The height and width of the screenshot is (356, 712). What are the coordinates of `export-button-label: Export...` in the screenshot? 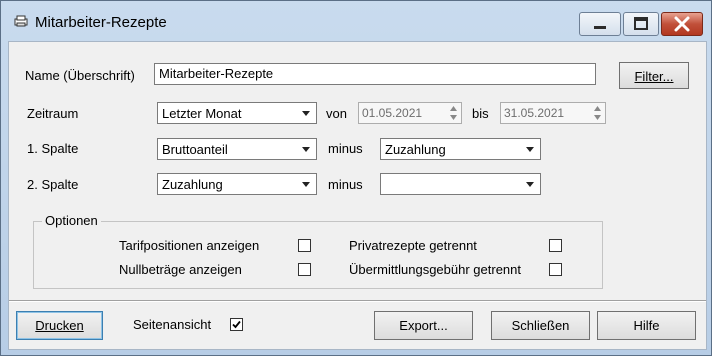 It's located at (423, 325).